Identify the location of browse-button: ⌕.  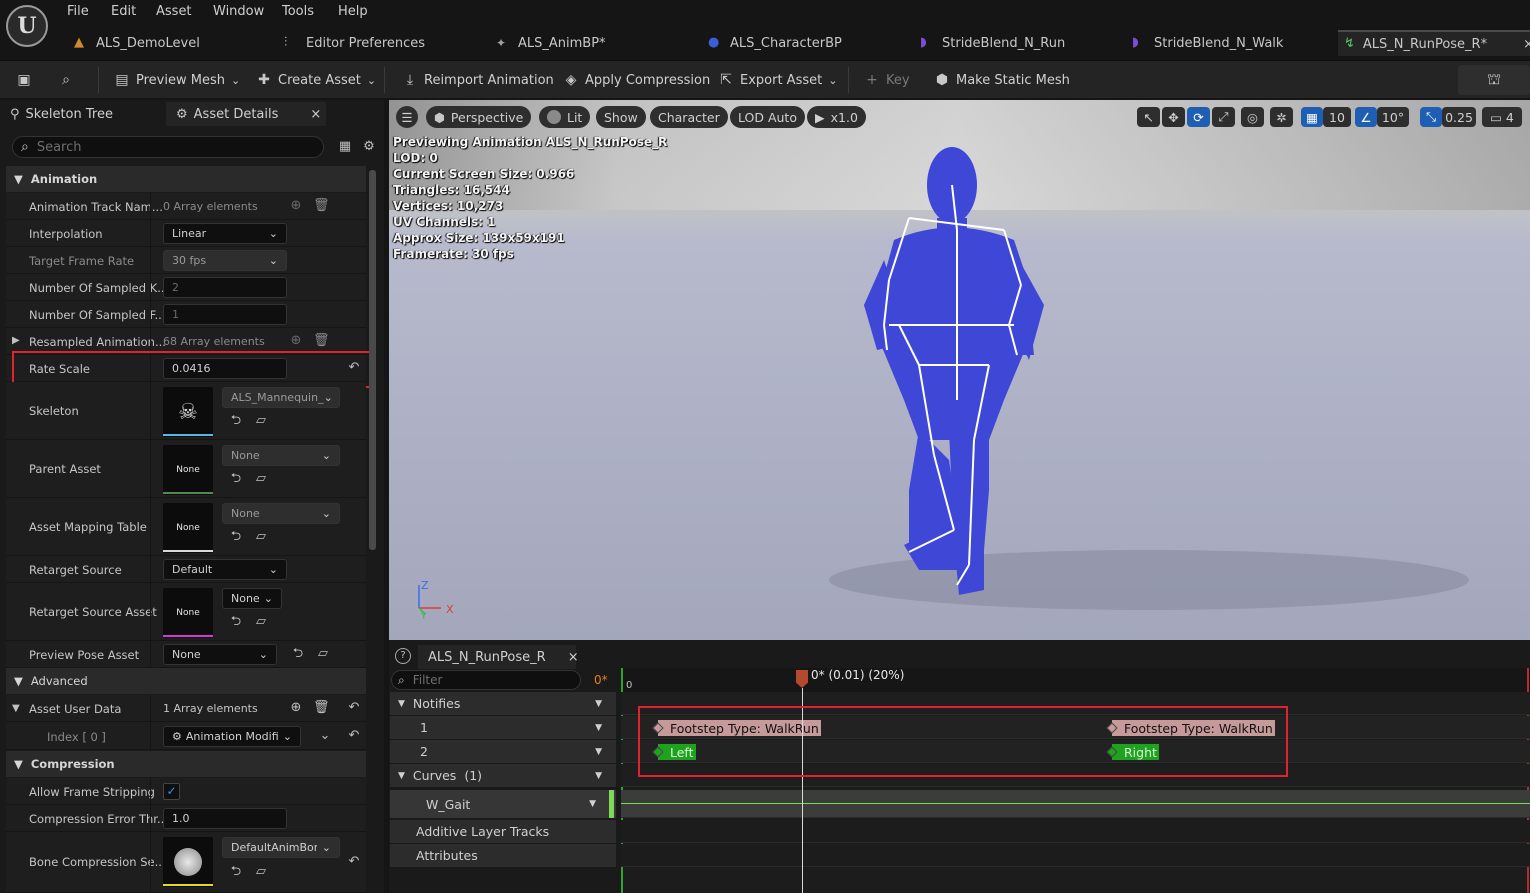
(66, 80).